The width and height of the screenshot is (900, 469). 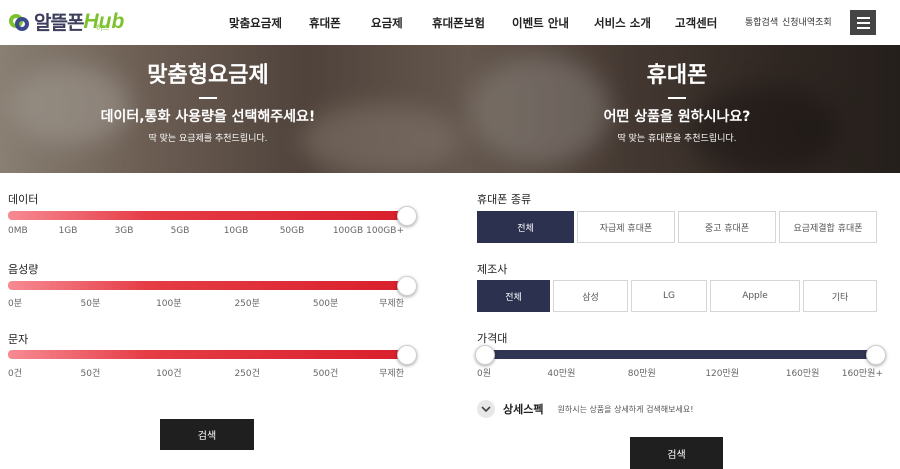 I want to click on slider-tick-label: 100분, so click(x=169, y=304).